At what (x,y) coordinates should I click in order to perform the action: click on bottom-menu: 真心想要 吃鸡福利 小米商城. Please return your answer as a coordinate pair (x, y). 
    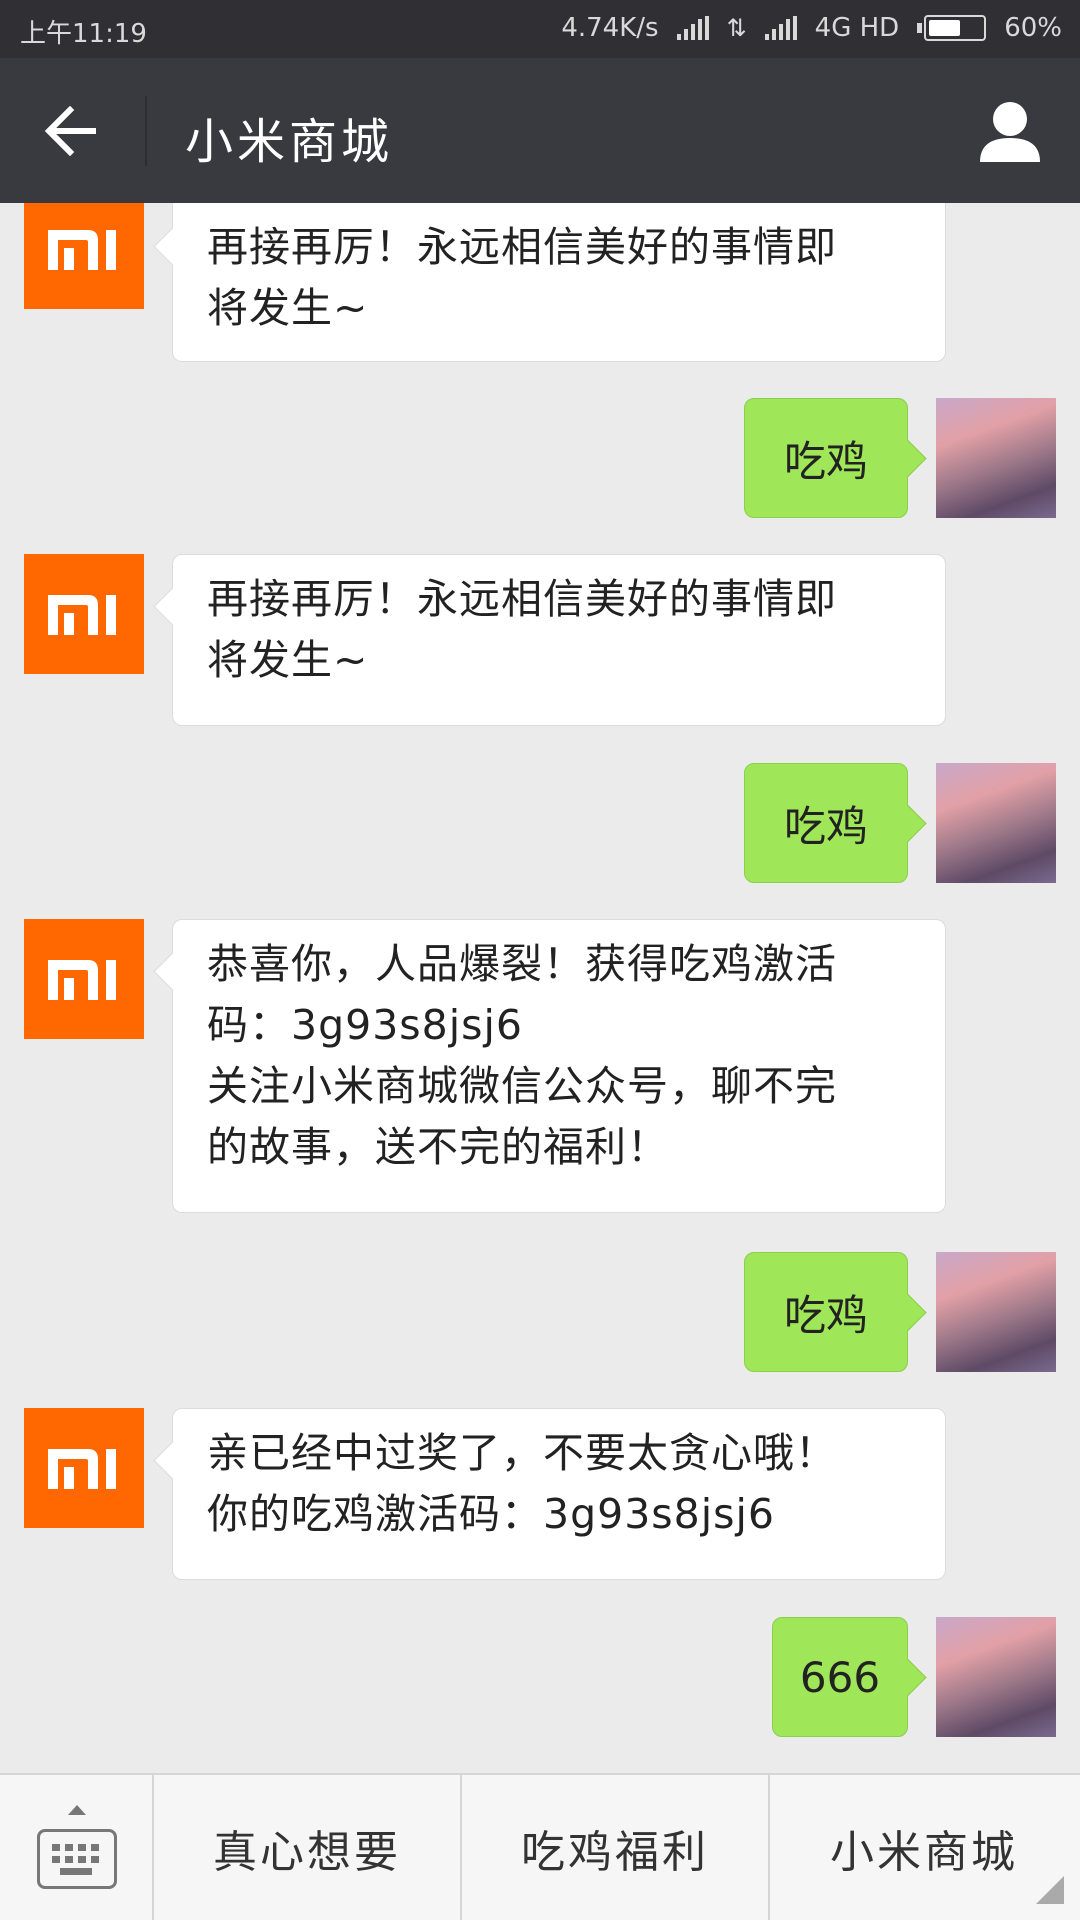
    Looking at the image, I should click on (540, 1846).